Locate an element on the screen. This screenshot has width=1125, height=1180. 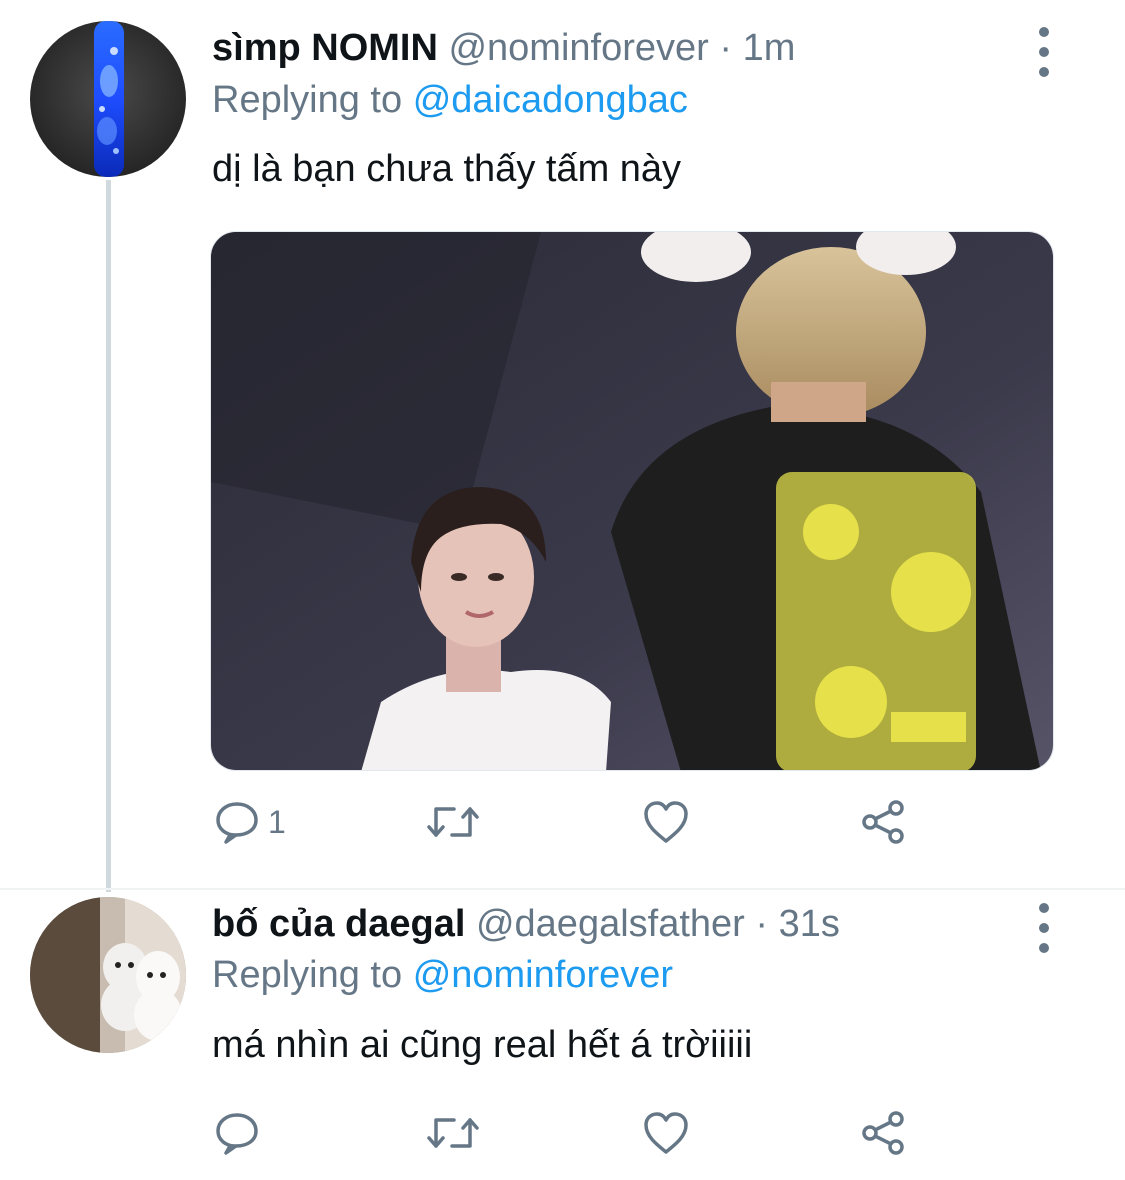
tweet-text: má nhìn ai cũng real hết á trờiiiii is located at coordinates (482, 1045).